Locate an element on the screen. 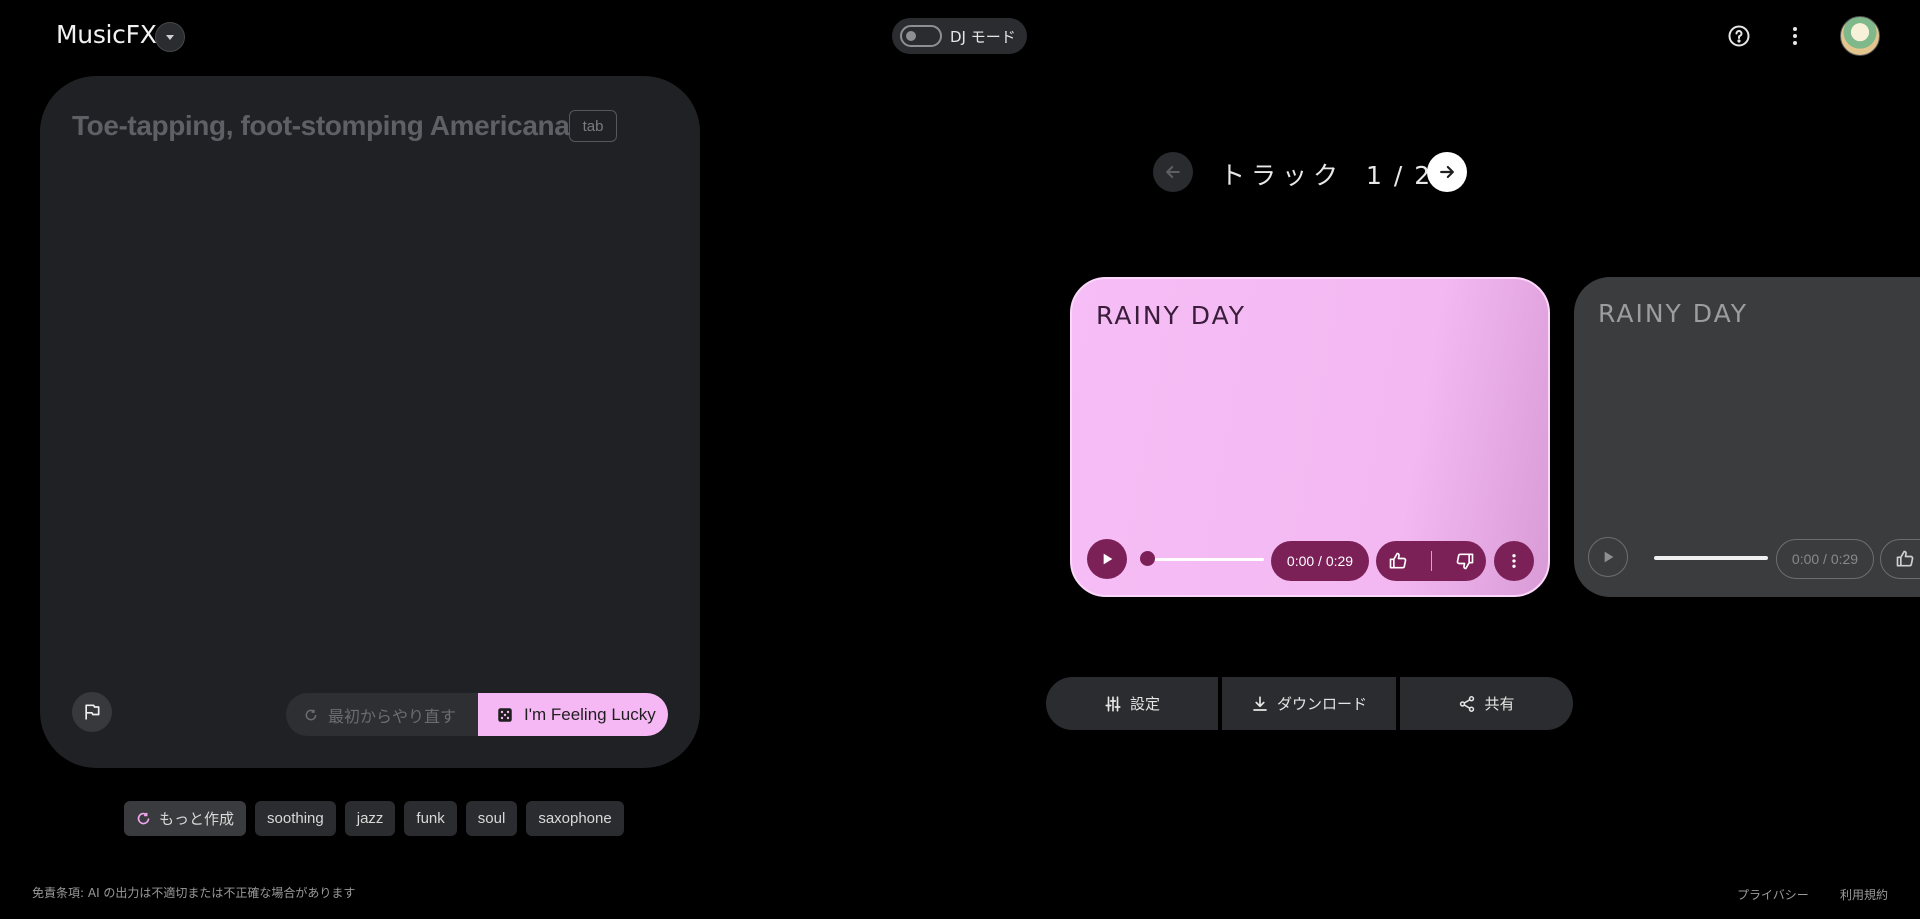  tune-icon is located at coordinates (1113, 703).